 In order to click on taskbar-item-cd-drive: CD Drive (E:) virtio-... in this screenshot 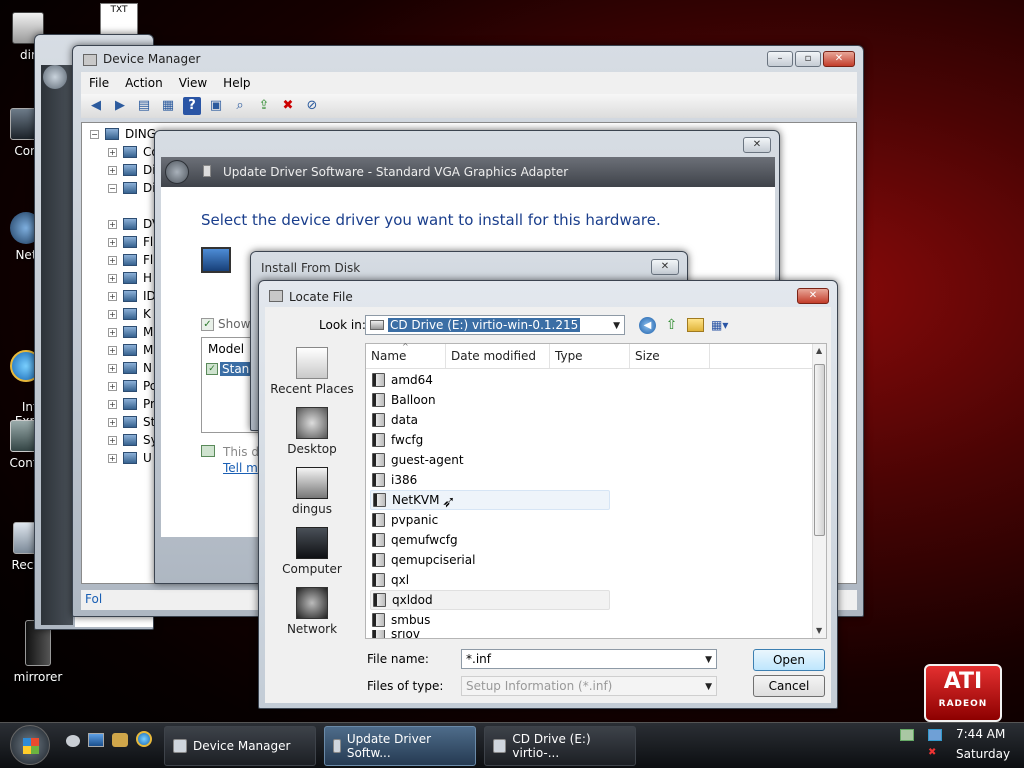, I will do `click(560, 746)`.